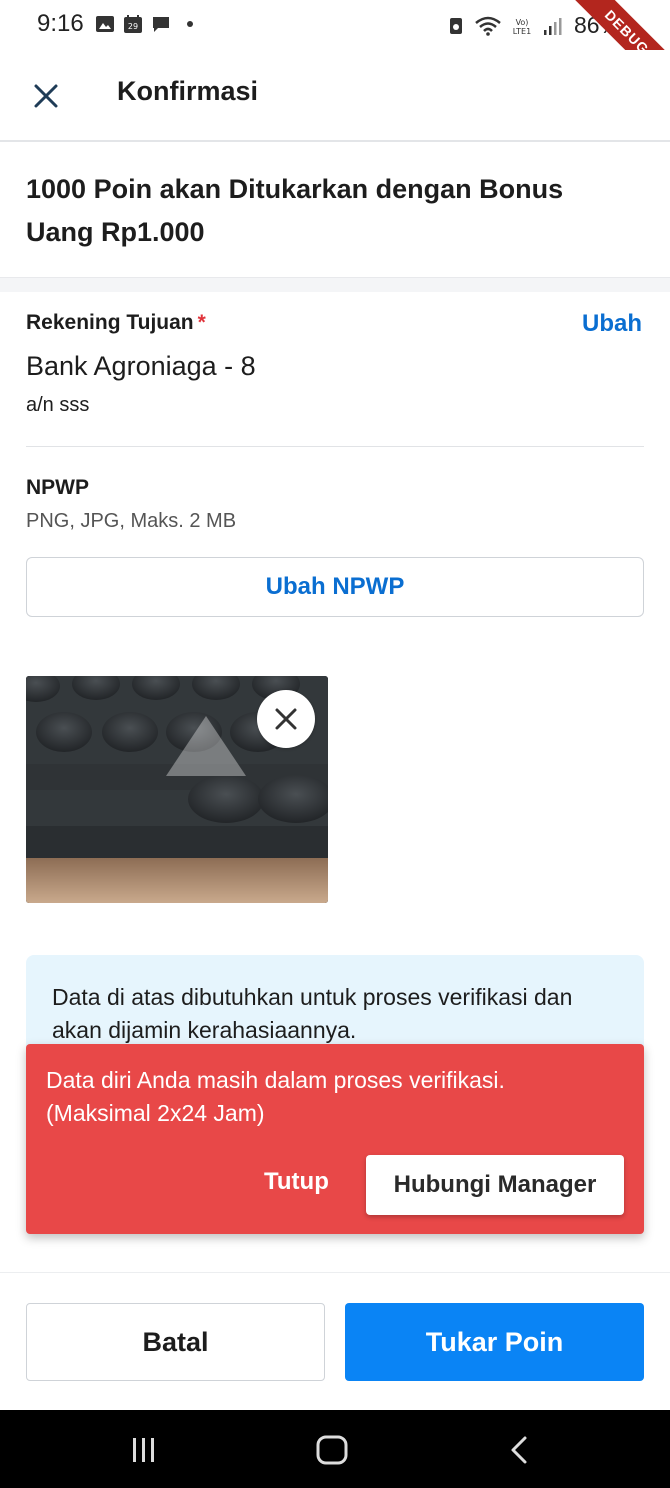  What do you see at coordinates (175, 1342) in the screenshot?
I see `cancel-button: Batal` at bounding box center [175, 1342].